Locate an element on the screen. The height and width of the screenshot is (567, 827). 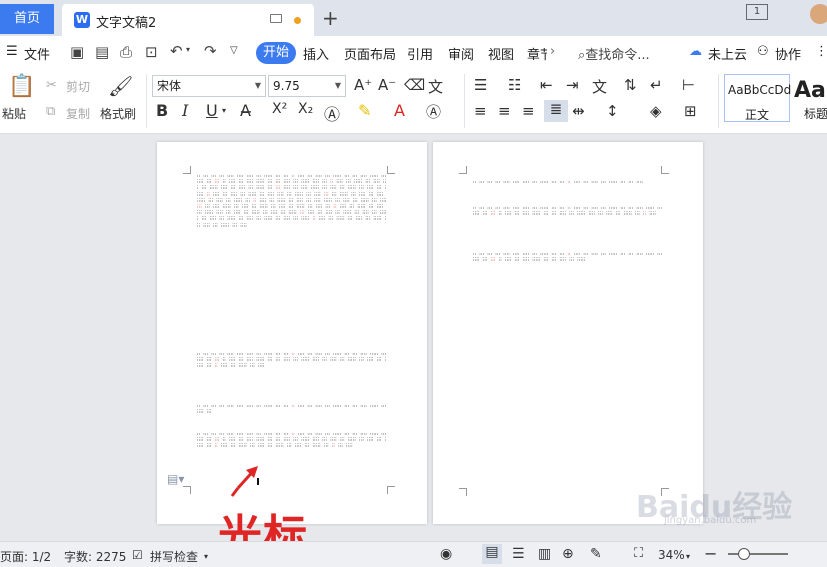
numbered-list-icon: ☷ is located at coordinates (514, 85).